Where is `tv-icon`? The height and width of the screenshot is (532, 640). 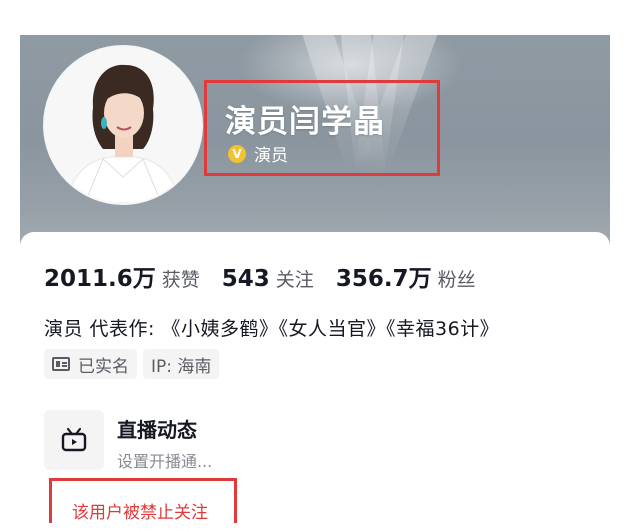 tv-icon is located at coordinates (74, 439).